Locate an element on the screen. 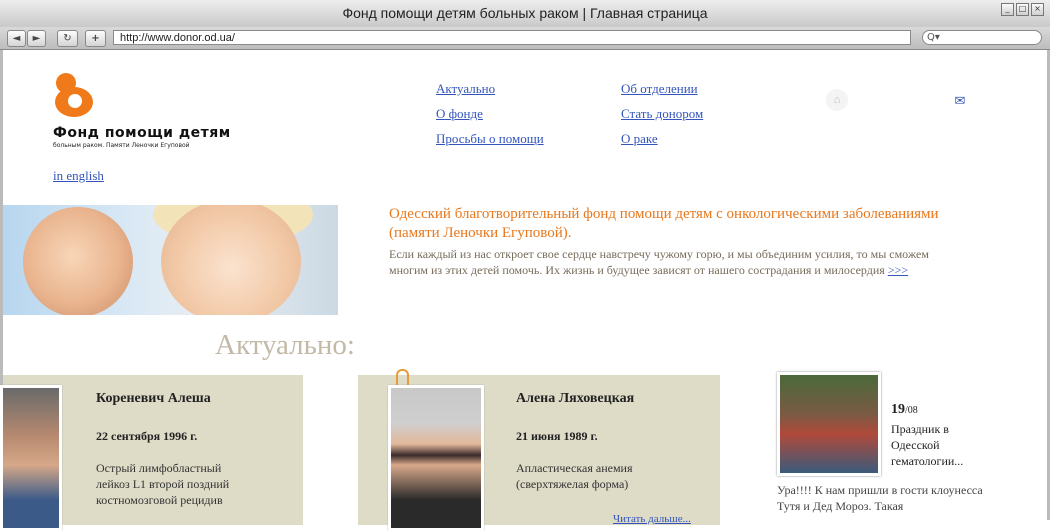  hero-image is located at coordinates (170, 260).